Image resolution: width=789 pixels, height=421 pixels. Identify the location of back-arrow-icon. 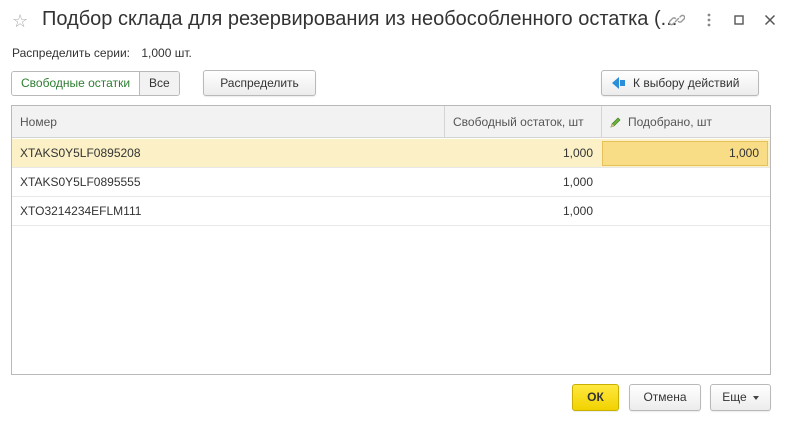
(622, 83).